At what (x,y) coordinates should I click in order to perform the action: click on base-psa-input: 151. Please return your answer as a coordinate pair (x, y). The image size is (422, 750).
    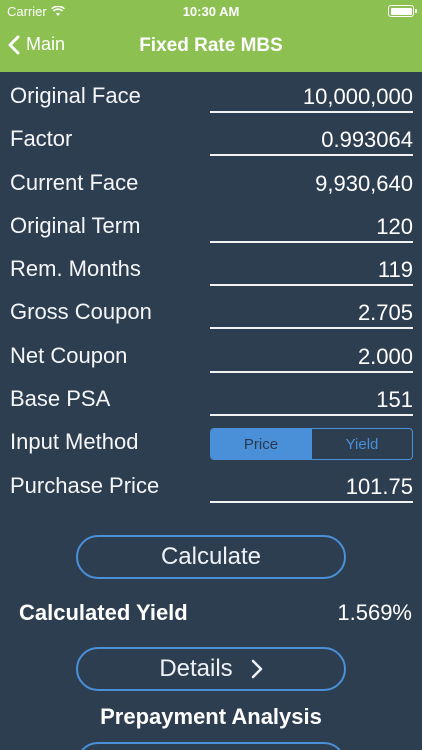
    Looking at the image, I should click on (311, 400).